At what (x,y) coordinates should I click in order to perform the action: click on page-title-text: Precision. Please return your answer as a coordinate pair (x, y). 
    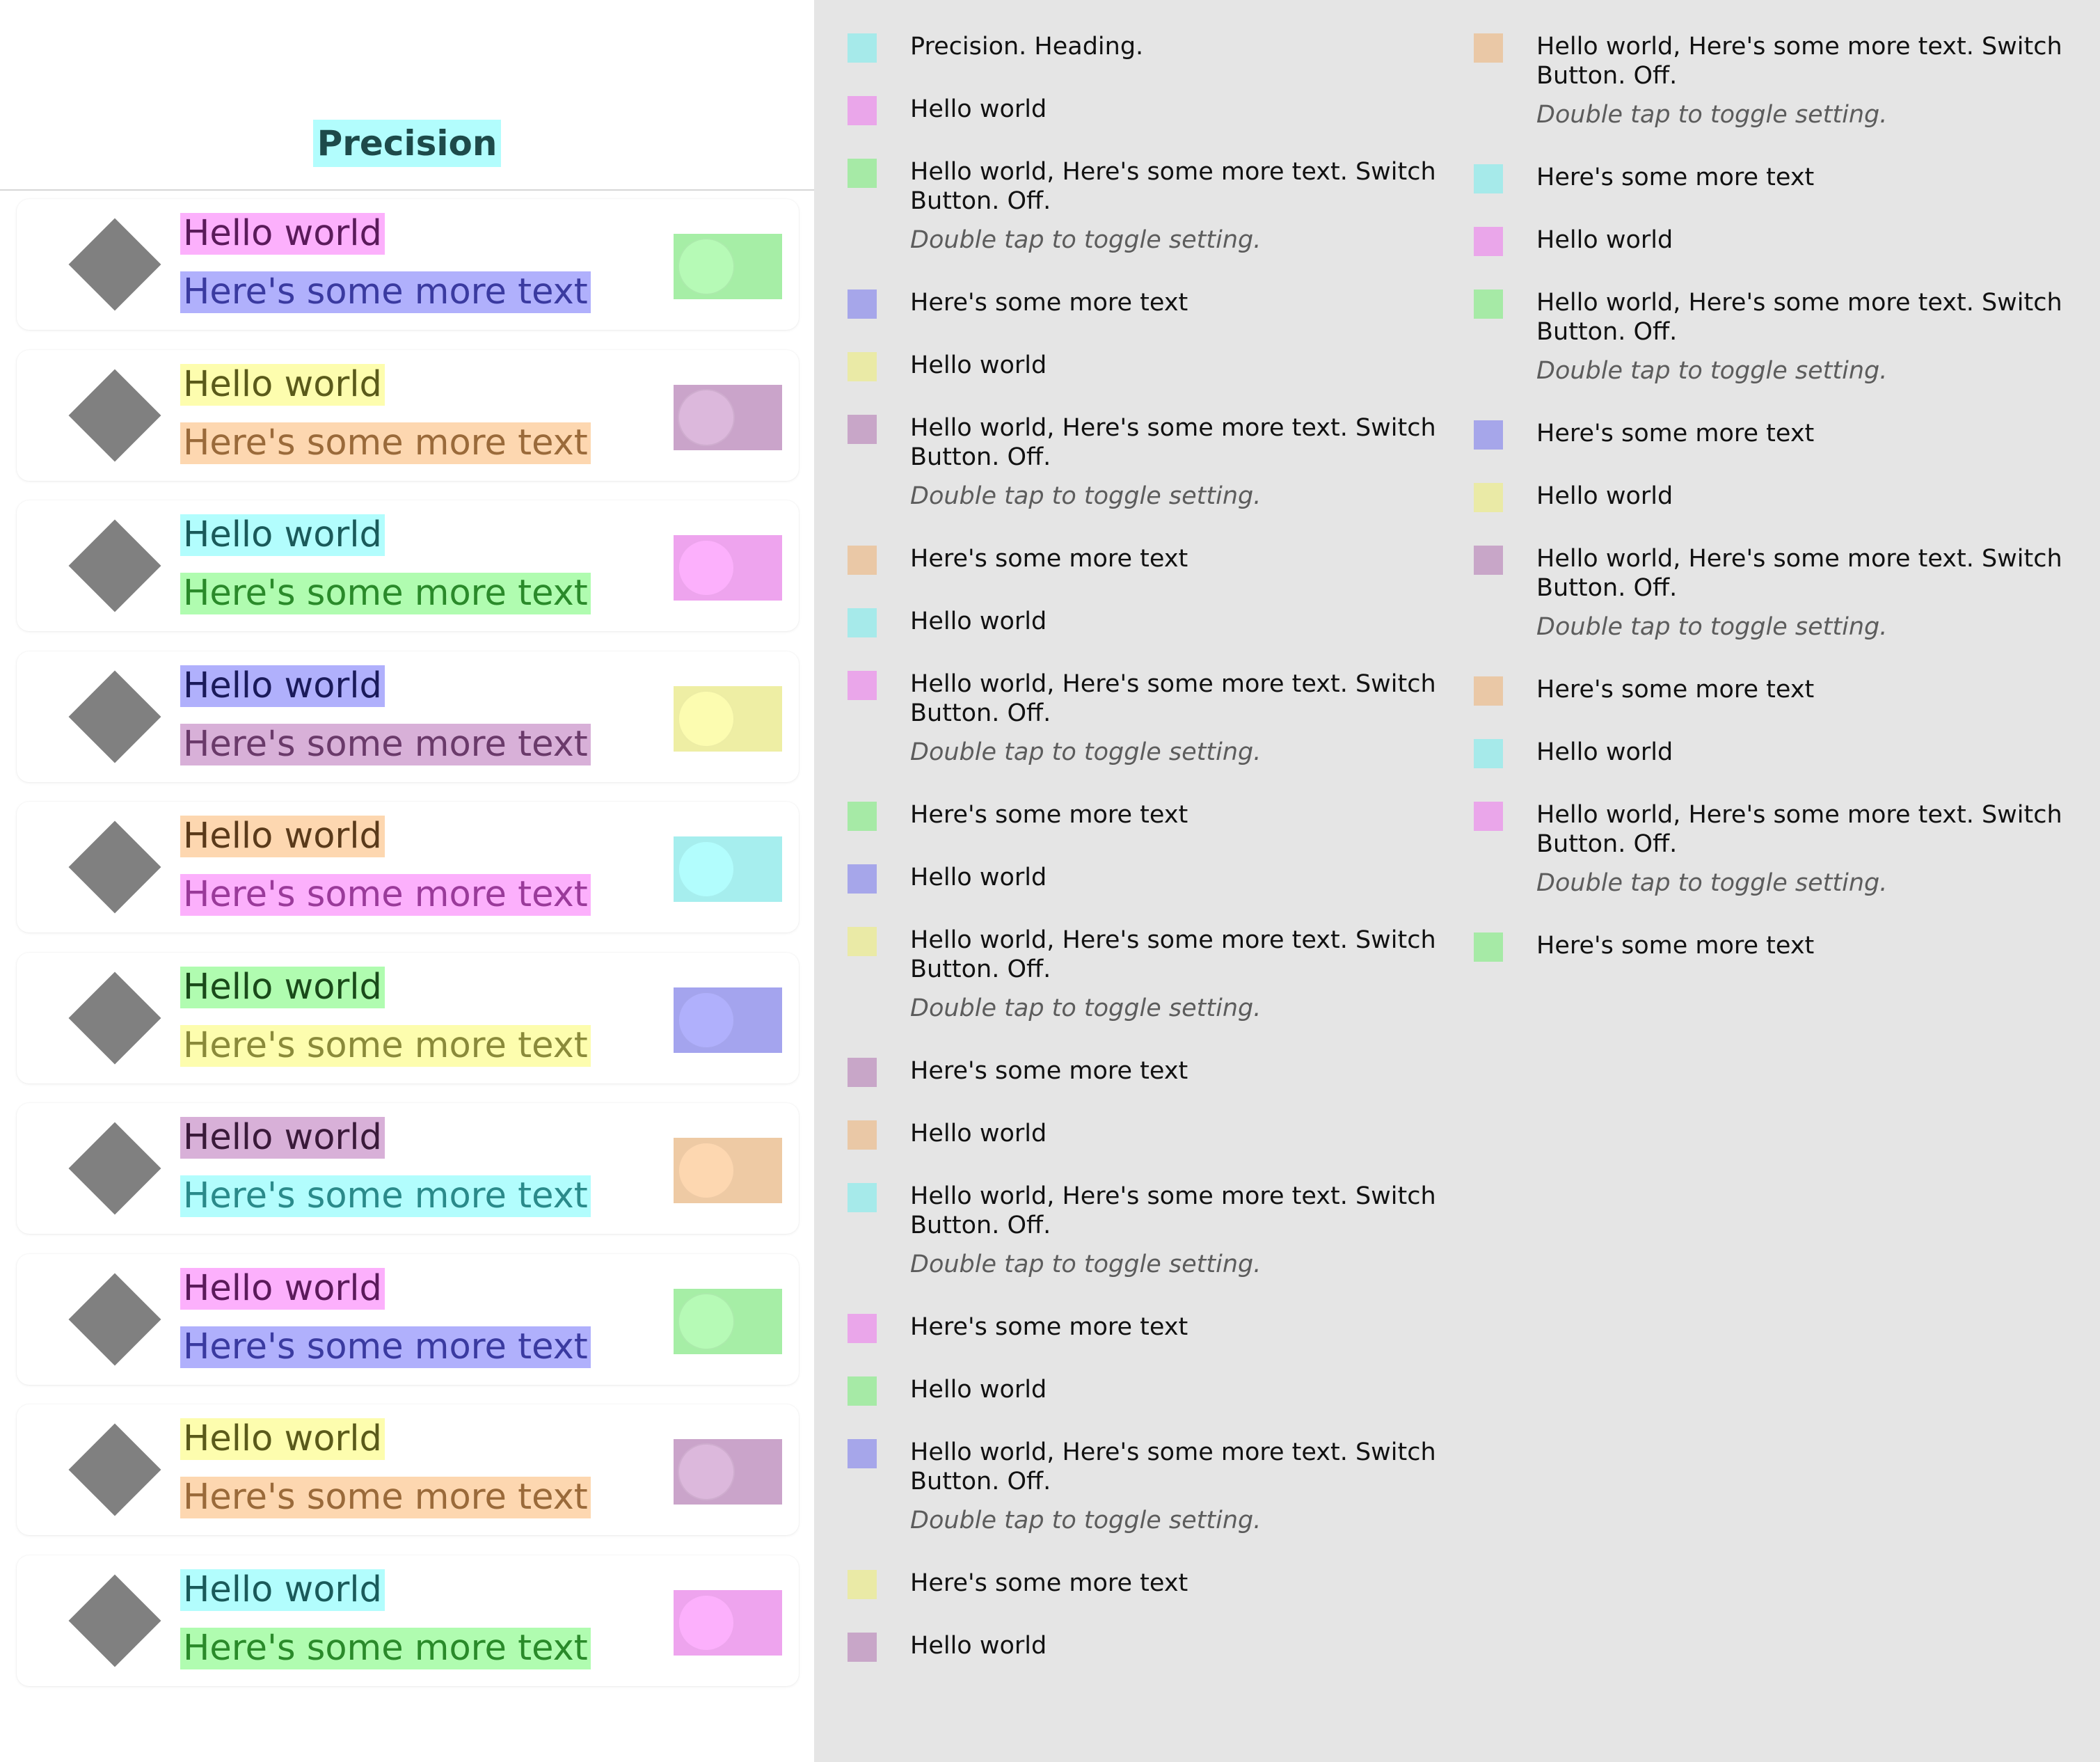
    Looking at the image, I should click on (407, 143).